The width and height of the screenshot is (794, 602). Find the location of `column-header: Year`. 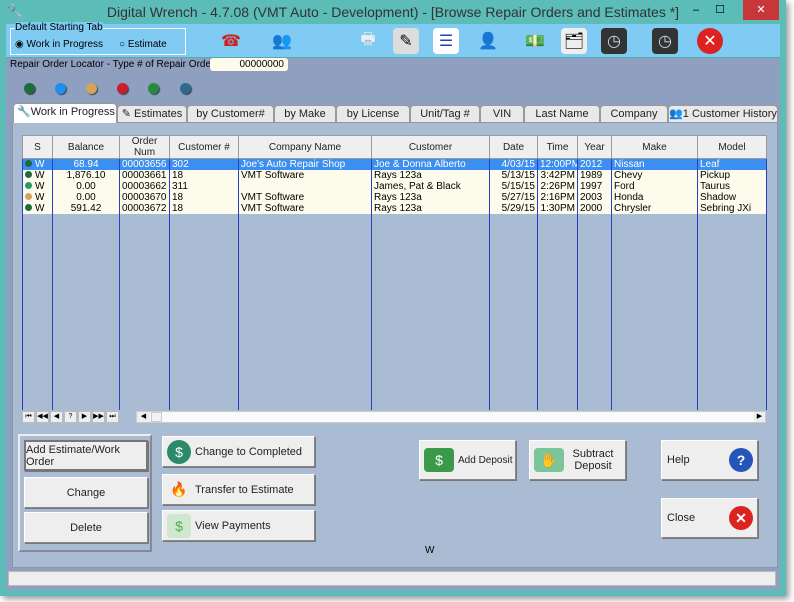

column-header: Year is located at coordinates (594, 147).